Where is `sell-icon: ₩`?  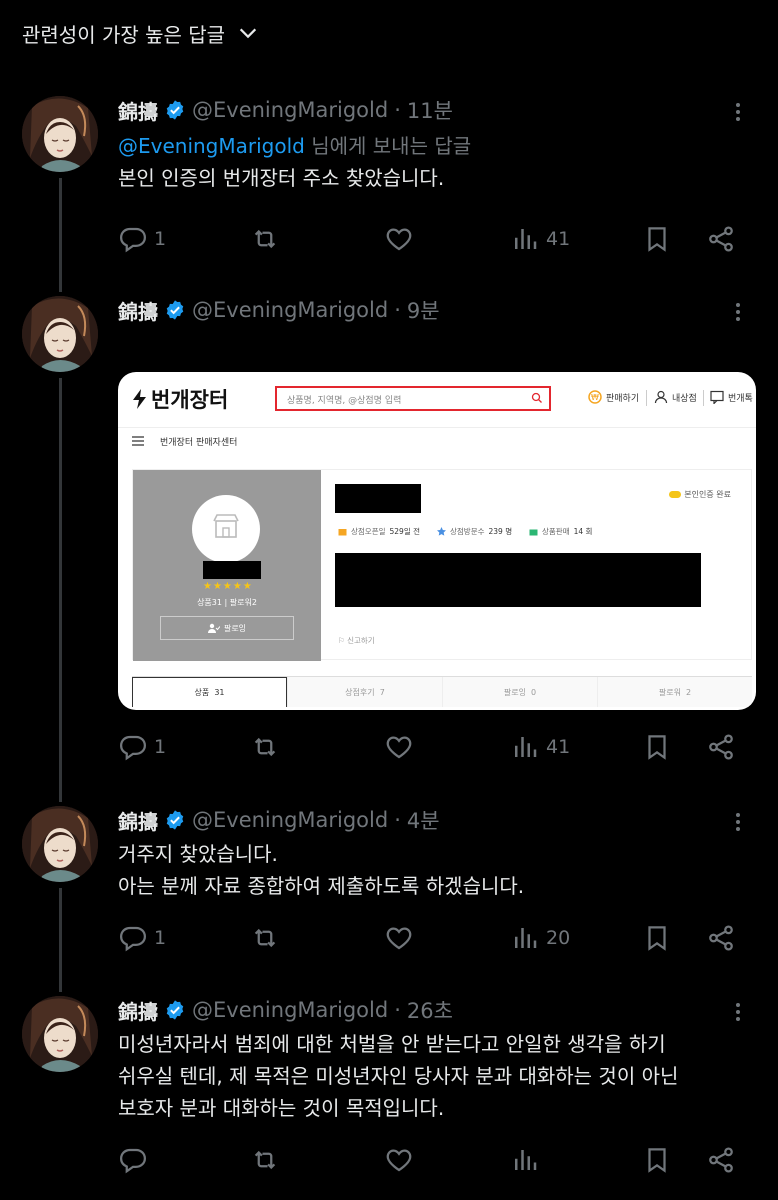 sell-icon: ₩ is located at coordinates (595, 397).